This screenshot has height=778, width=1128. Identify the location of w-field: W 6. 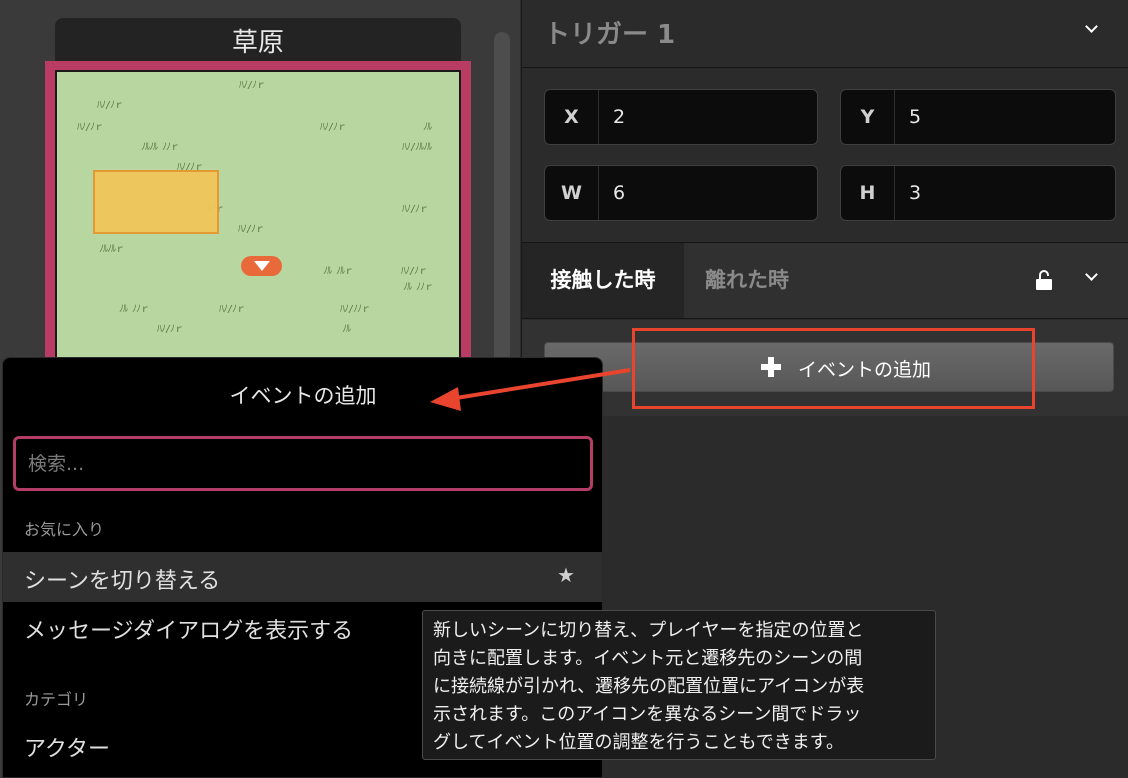
(681, 193).